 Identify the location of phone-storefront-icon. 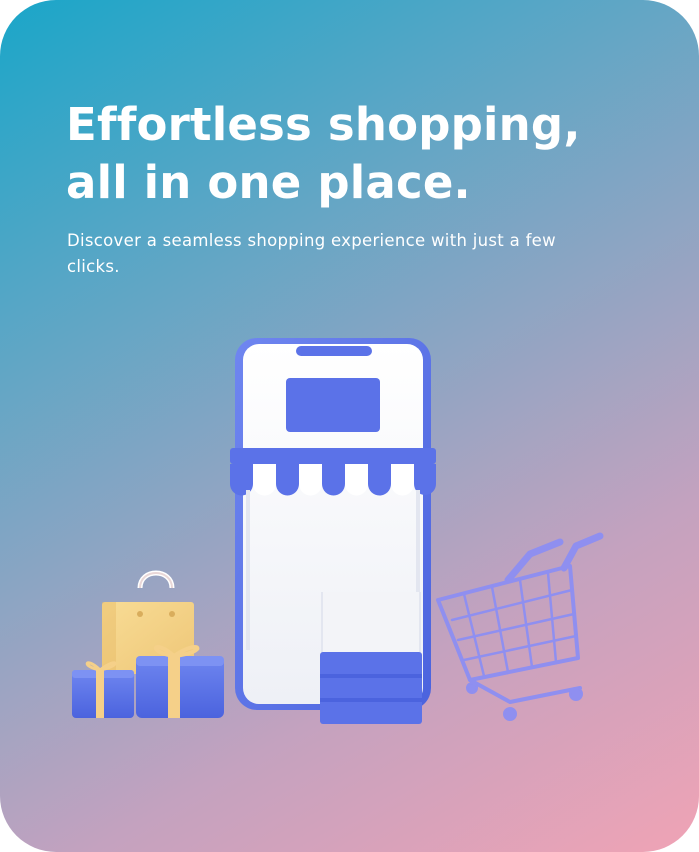
(333, 531).